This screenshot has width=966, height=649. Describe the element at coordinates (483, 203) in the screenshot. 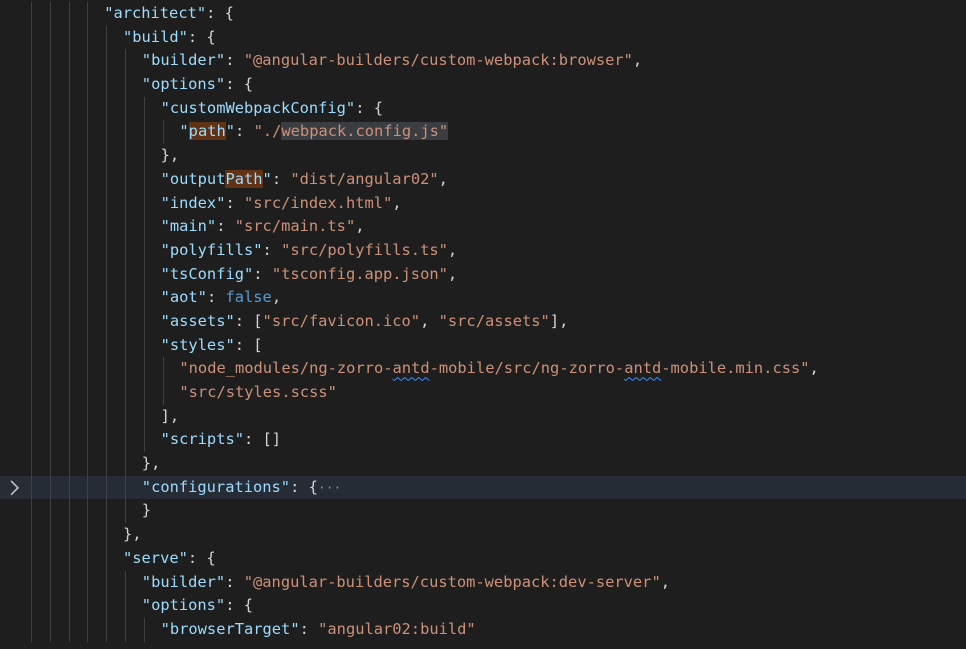

I see `code-line: "index": "src/index.html",` at that location.